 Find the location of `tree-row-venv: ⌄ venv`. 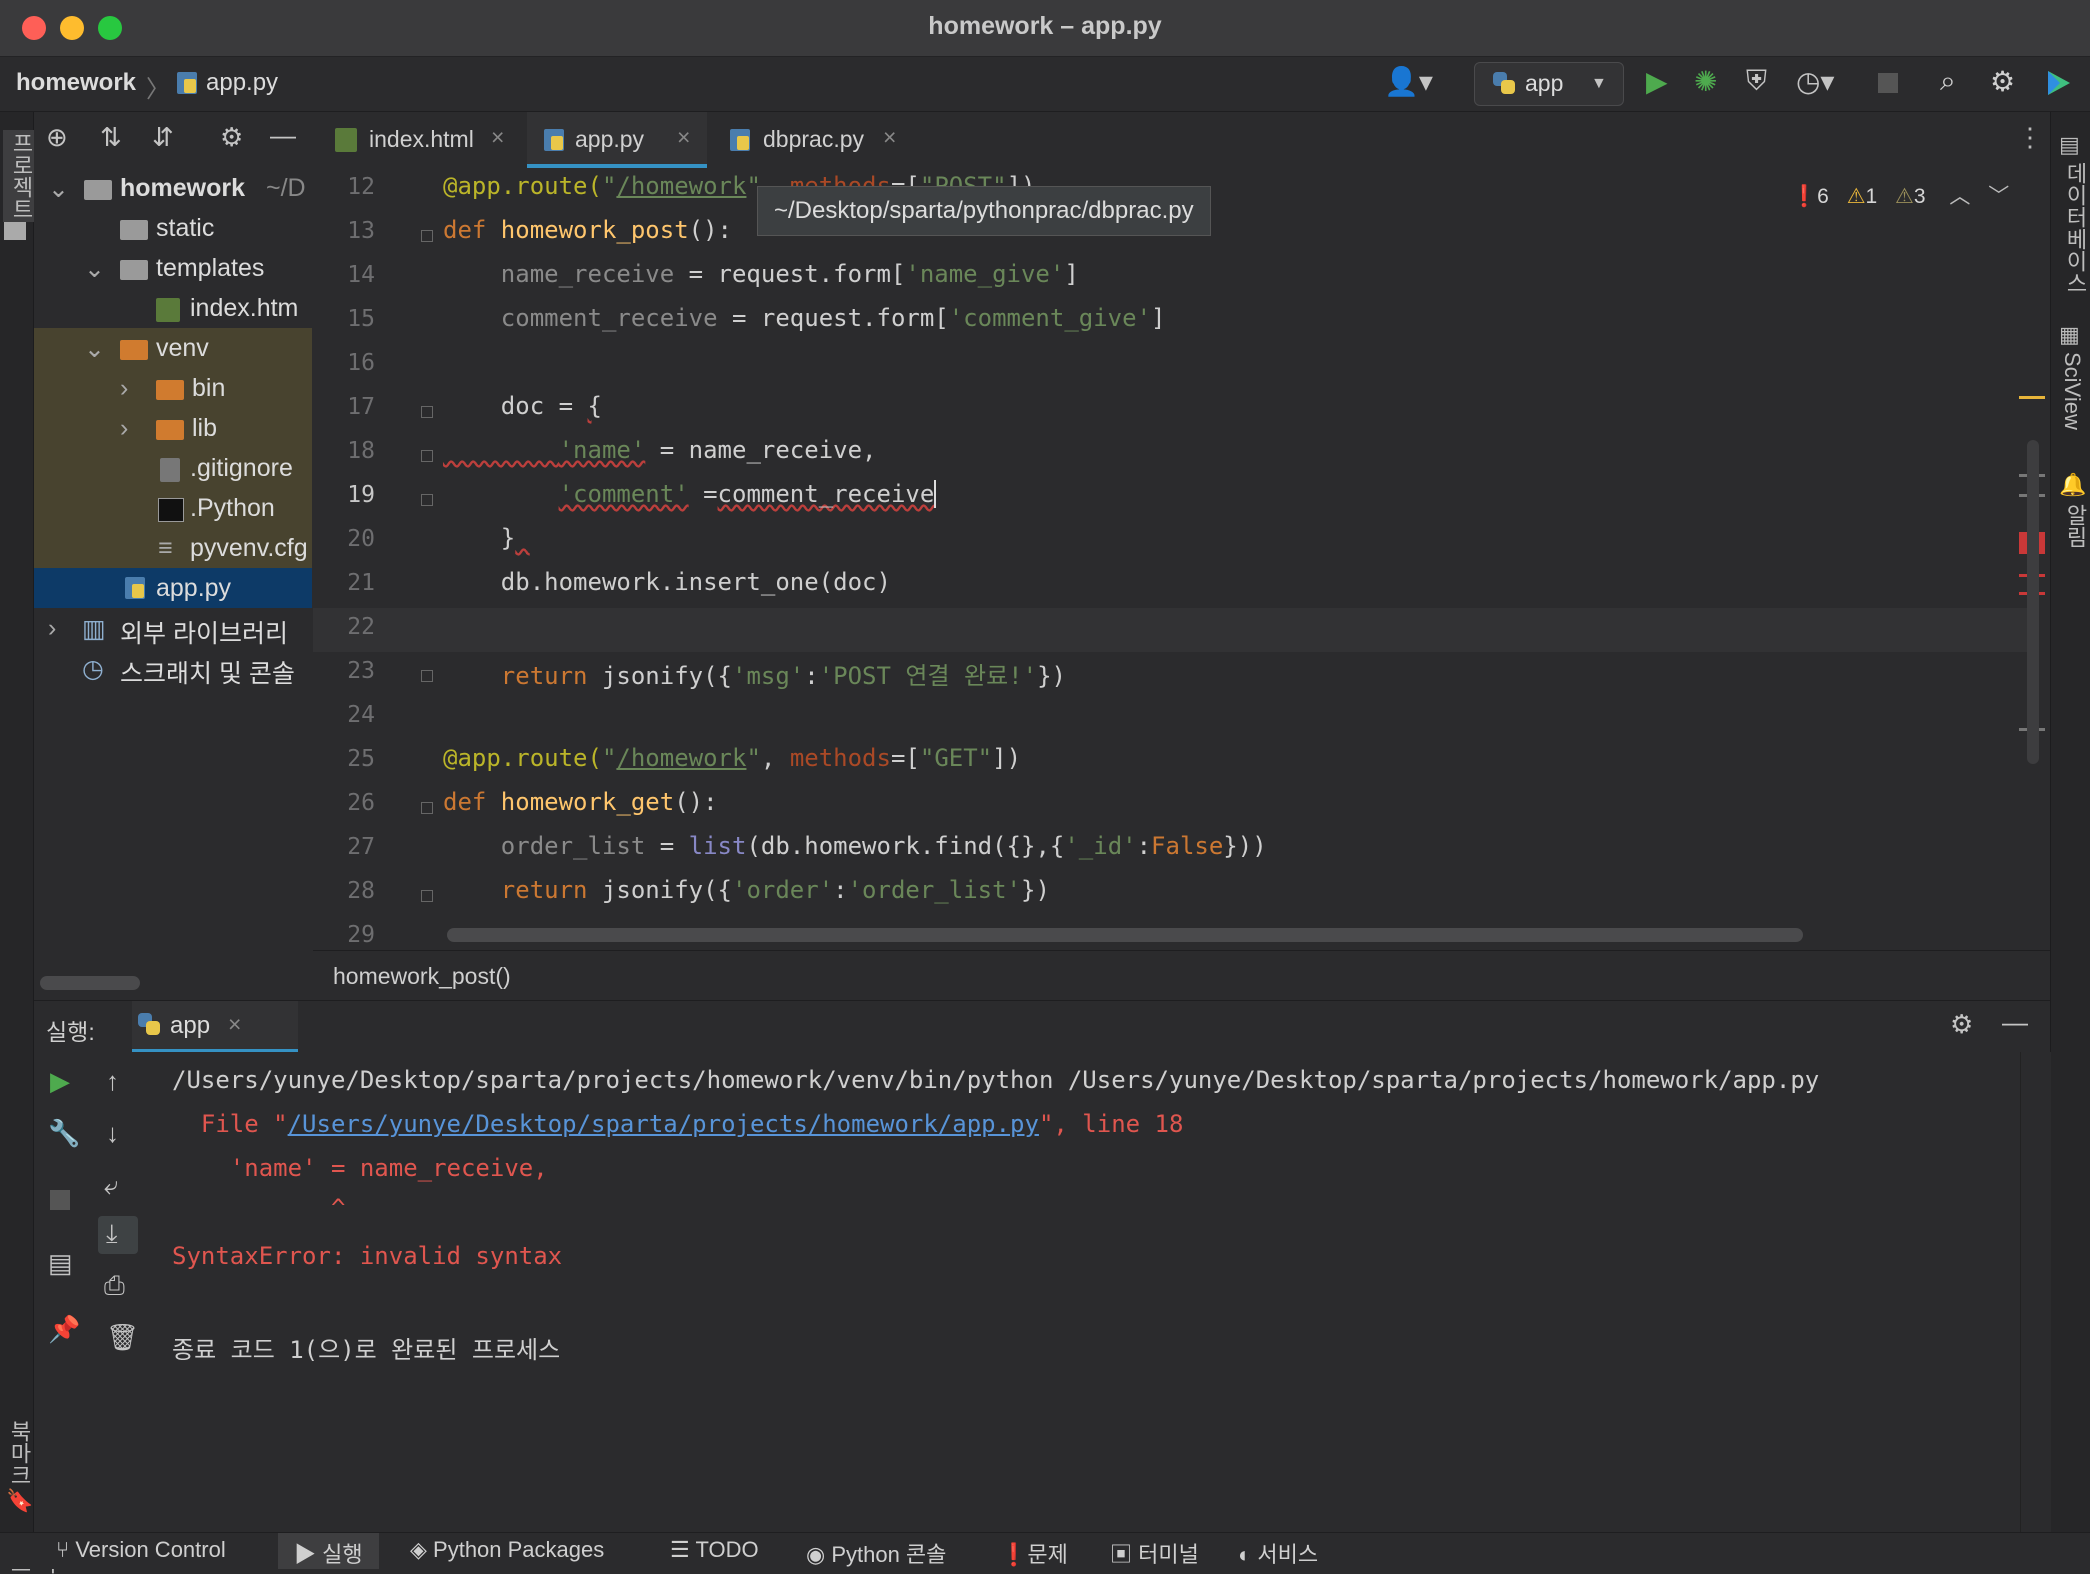

tree-row-venv: ⌄ venv is located at coordinates (173, 348).